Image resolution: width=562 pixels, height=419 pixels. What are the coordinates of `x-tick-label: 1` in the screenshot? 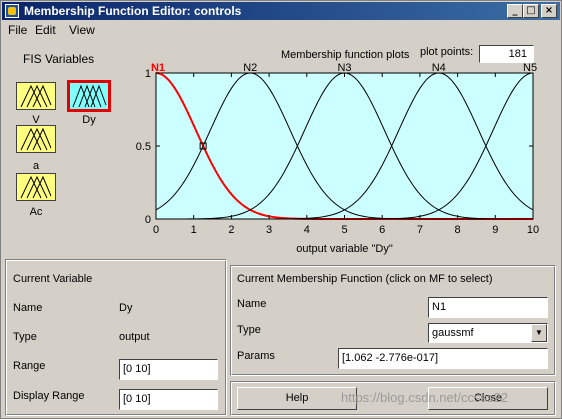 It's located at (194, 230).